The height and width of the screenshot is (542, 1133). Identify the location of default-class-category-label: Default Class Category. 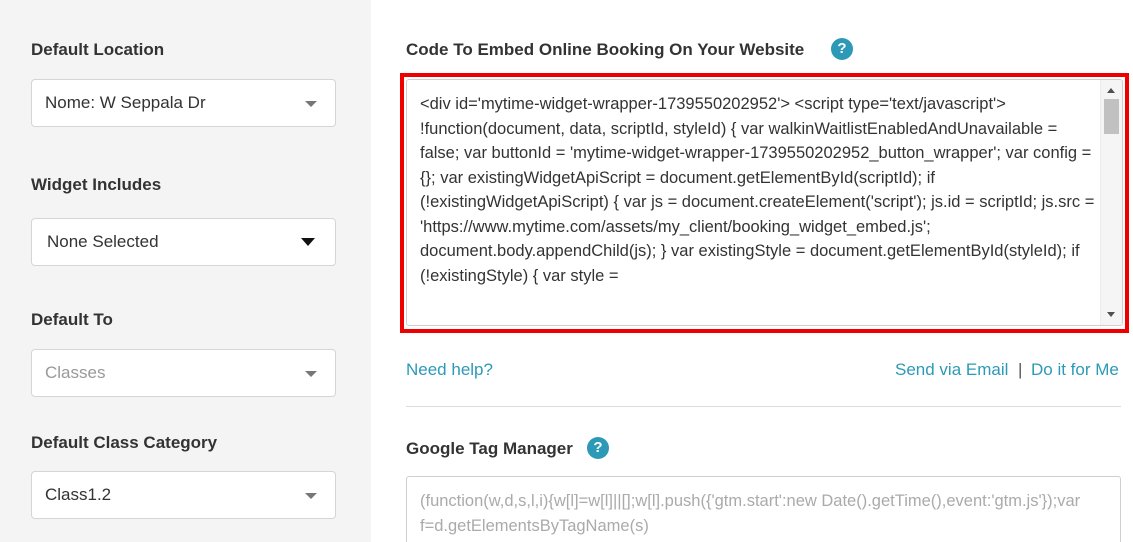
(124, 442).